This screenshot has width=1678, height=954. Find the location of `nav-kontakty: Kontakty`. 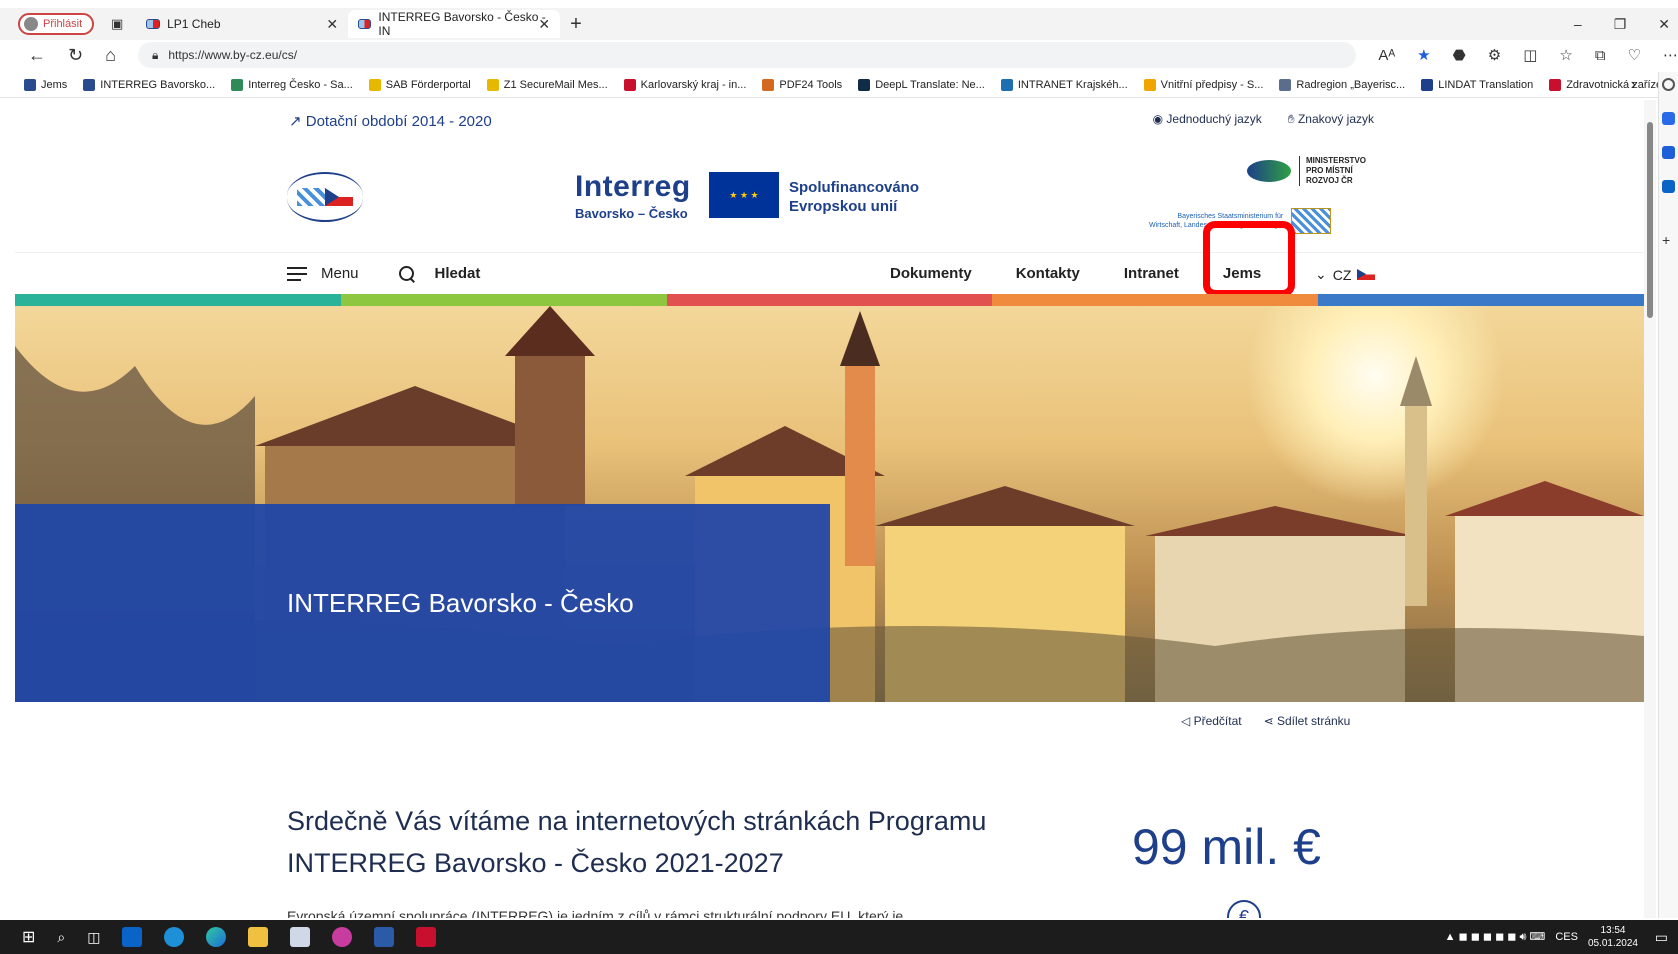

nav-kontakty: Kontakty is located at coordinates (1048, 273).